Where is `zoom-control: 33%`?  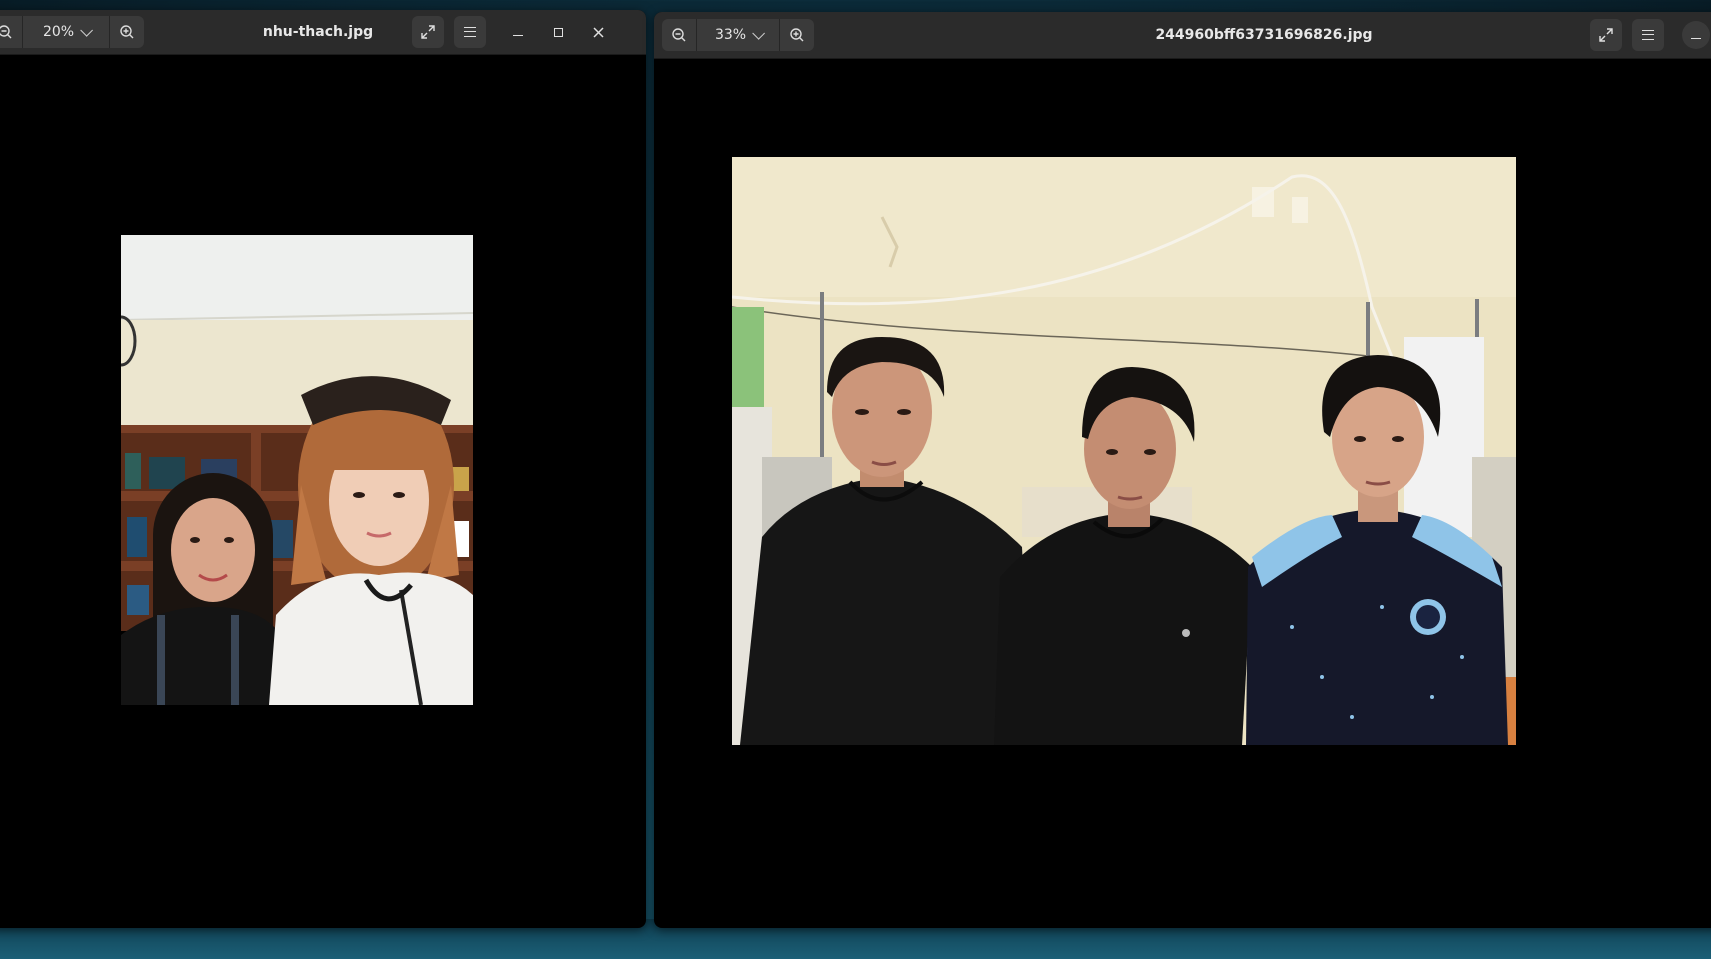 zoom-control: 33% is located at coordinates (738, 35).